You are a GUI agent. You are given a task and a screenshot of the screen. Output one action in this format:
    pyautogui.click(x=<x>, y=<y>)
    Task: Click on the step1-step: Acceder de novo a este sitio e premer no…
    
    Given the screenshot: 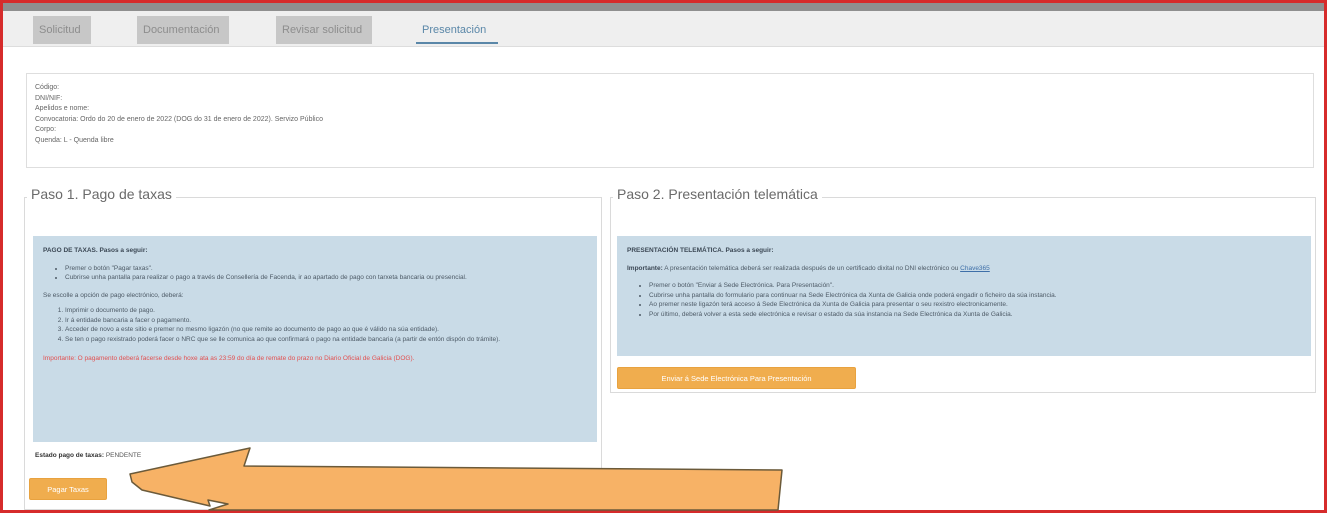 What is the action you would take?
    pyautogui.click(x=326, y=330)
    